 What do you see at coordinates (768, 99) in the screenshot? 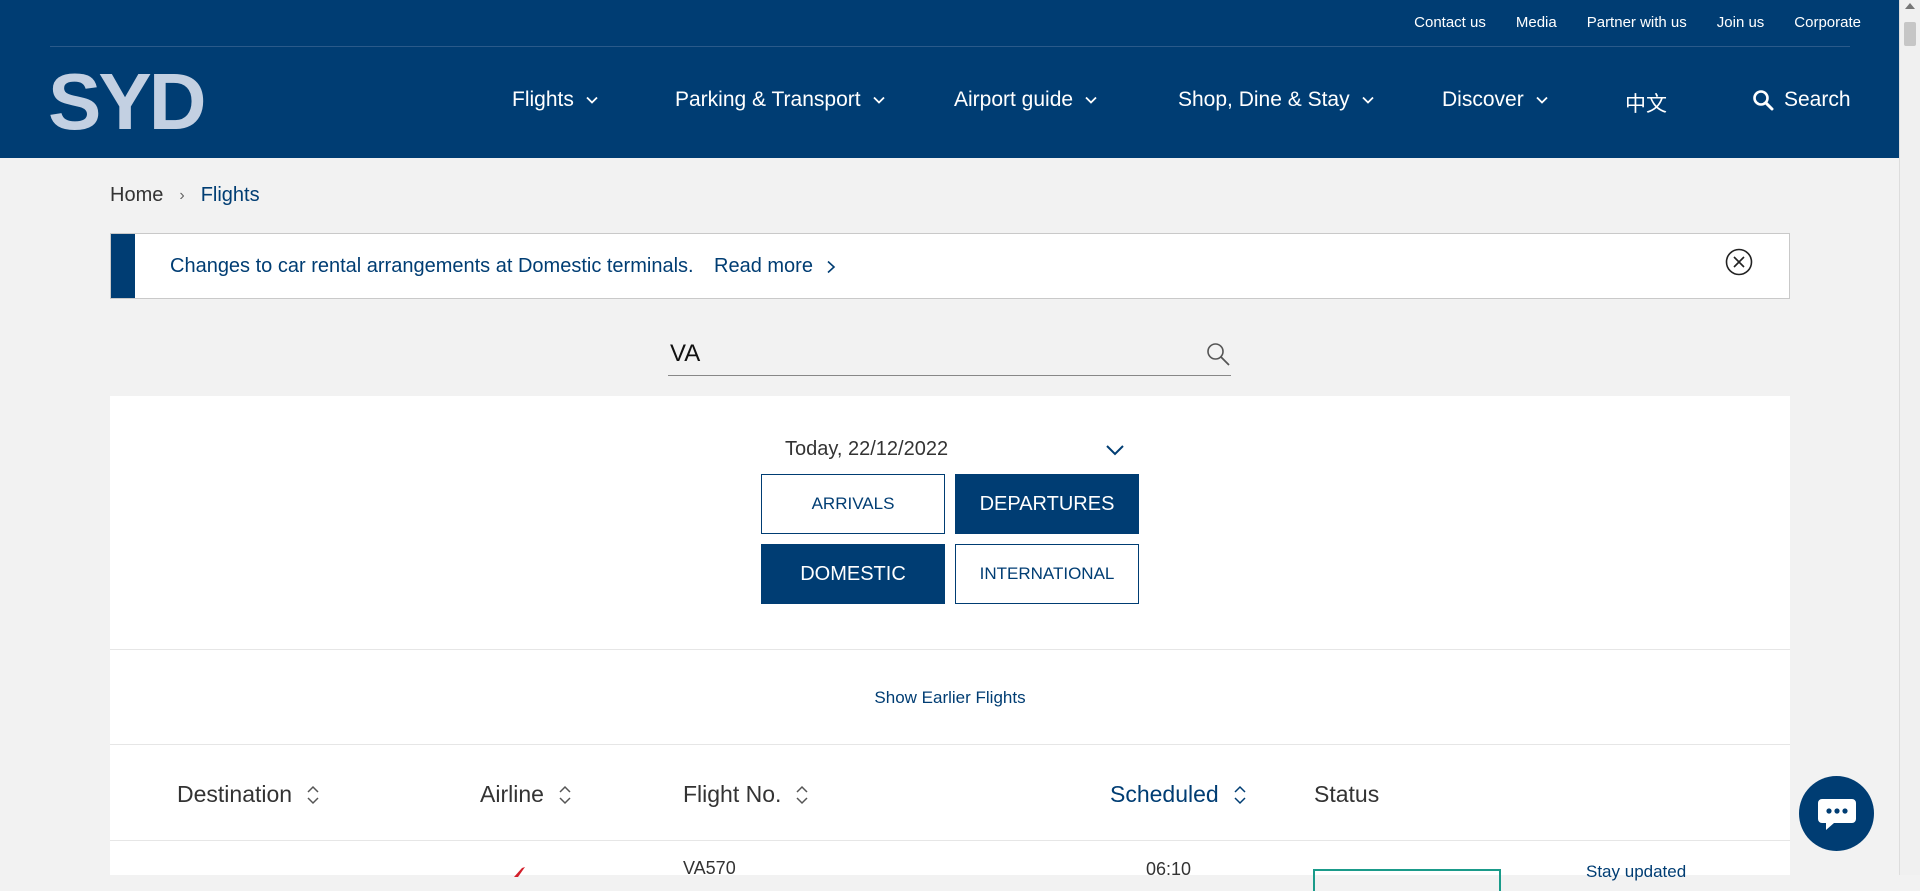
I see `nav-parking-label: Parking & Transport` at bounding box center [768, 99].